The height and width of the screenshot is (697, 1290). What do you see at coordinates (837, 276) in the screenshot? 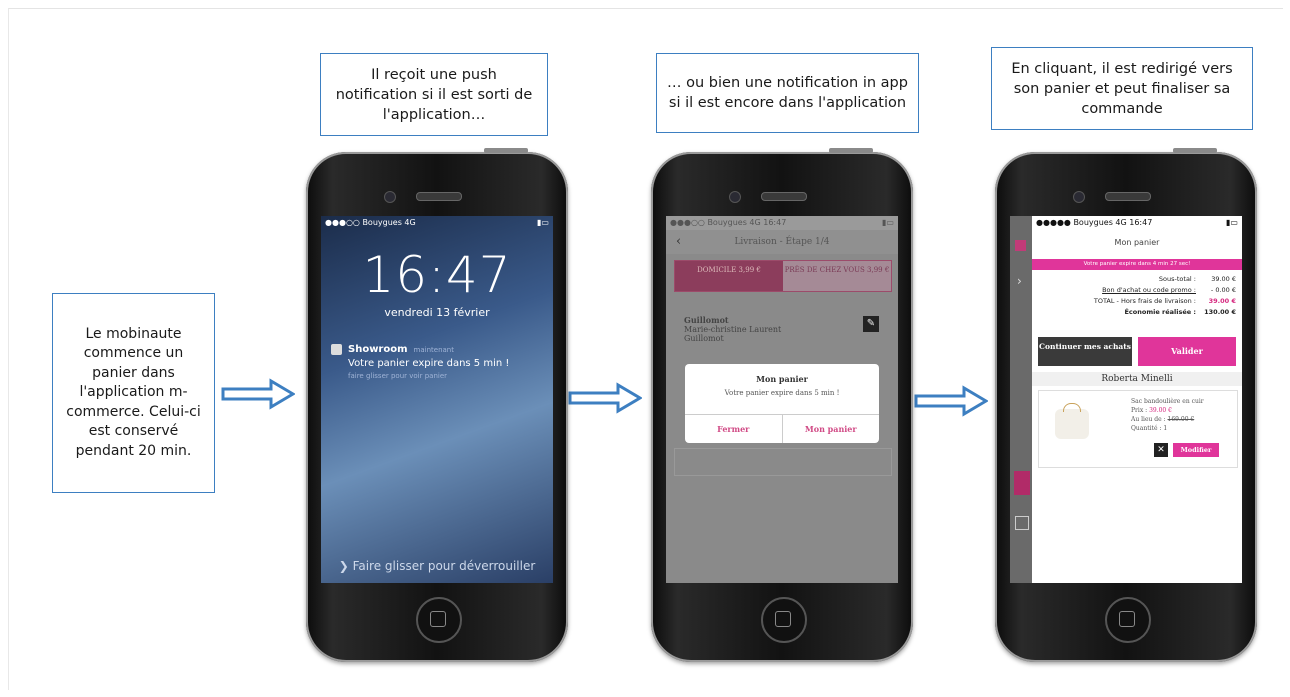
I see `tab-near-you: PRÈS DE CHEZ VOUS 3,99 €` at bounding box center [837, 276].